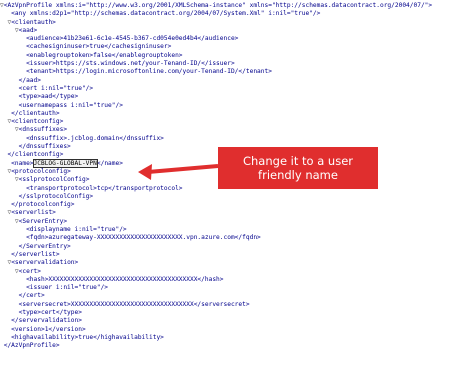 This screenshot has height=383, width=474. I want to click on annotation-callout: Change it to a user friendly name, so click(298, 168).